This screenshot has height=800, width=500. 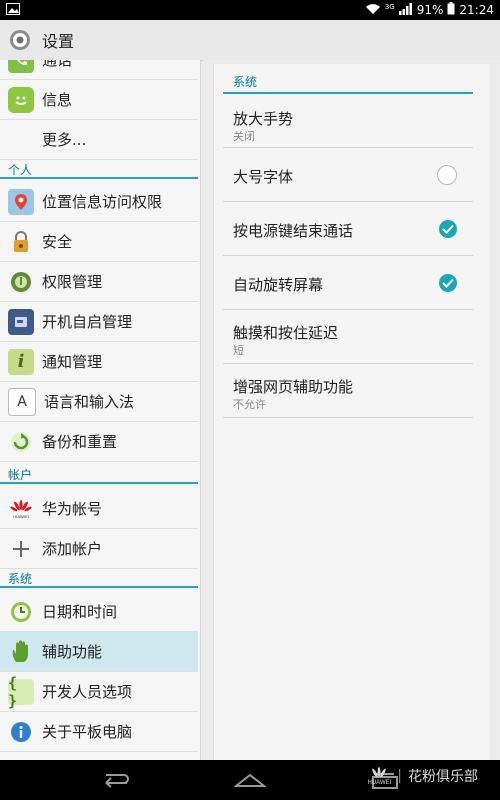 I want to click on list-item-messages: 信息, so click(x=99, y=100).